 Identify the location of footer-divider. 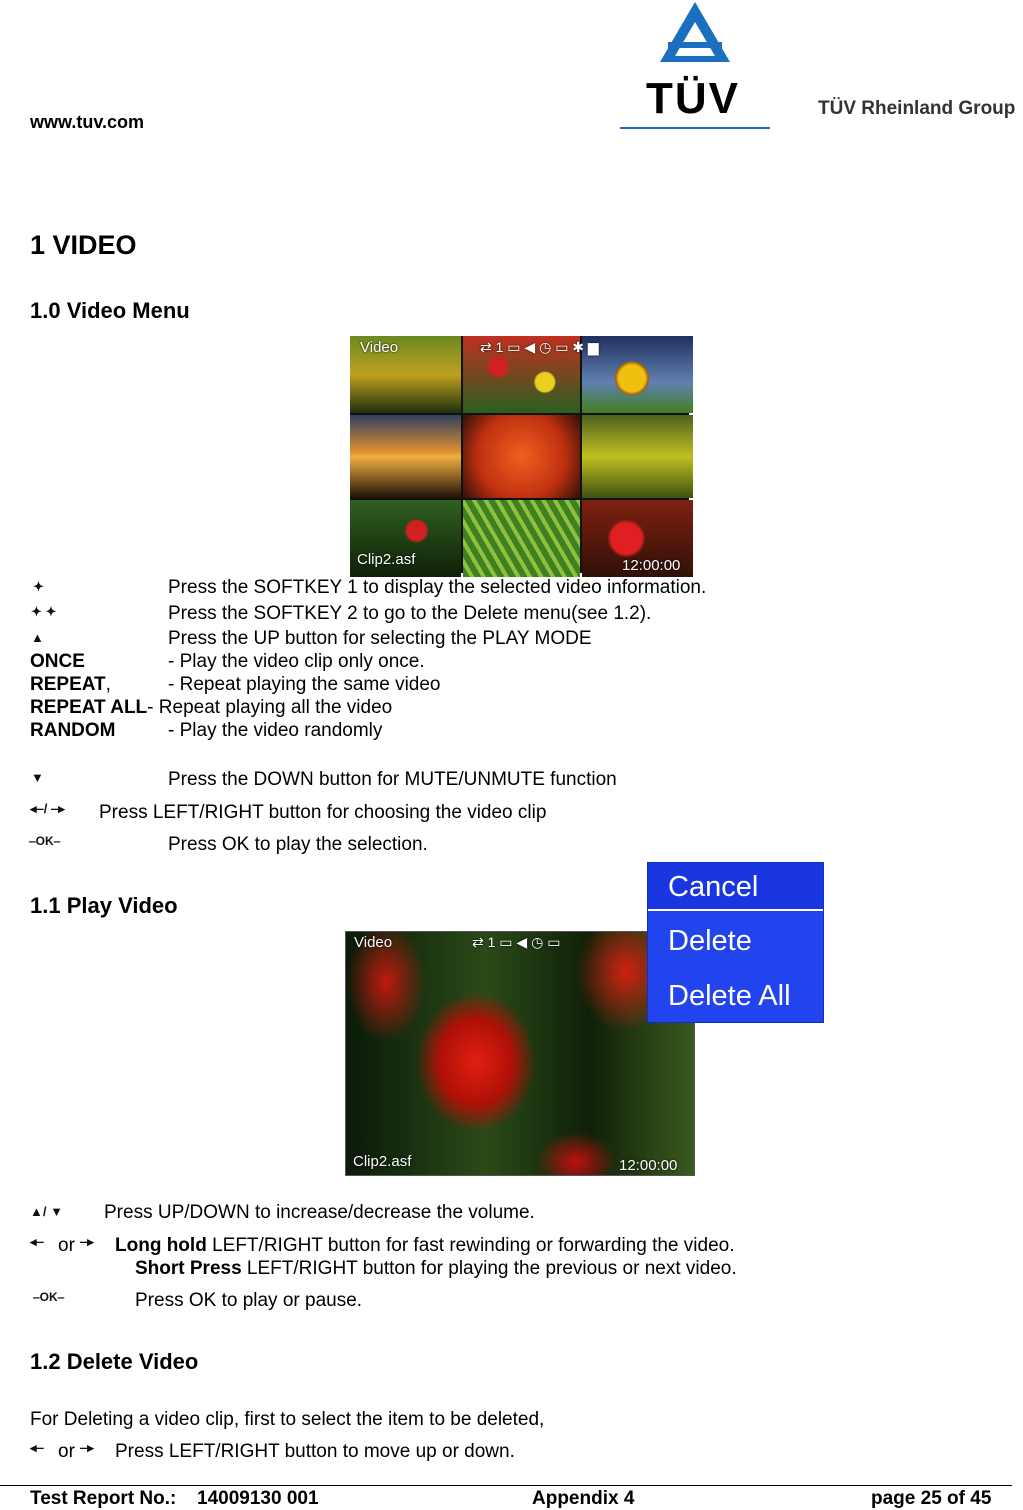
(506, 1485).